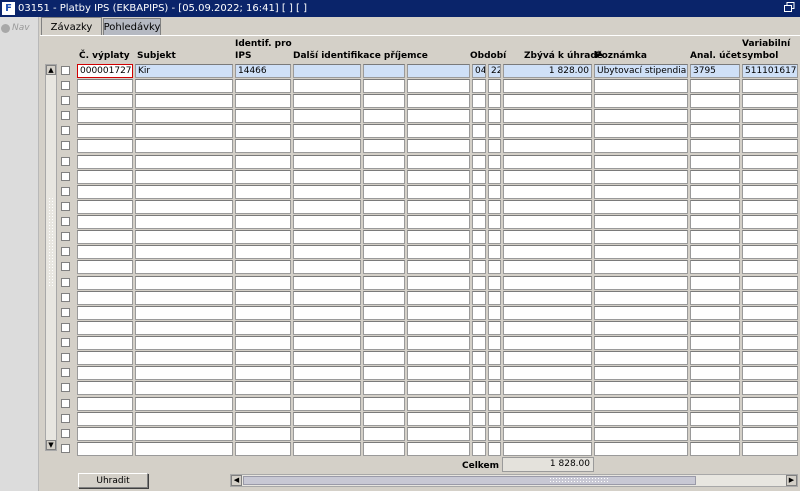  Describe the element at coordinates (51, 445) in the screenshot. I see `scroll-down-icon: ▼` at that location.